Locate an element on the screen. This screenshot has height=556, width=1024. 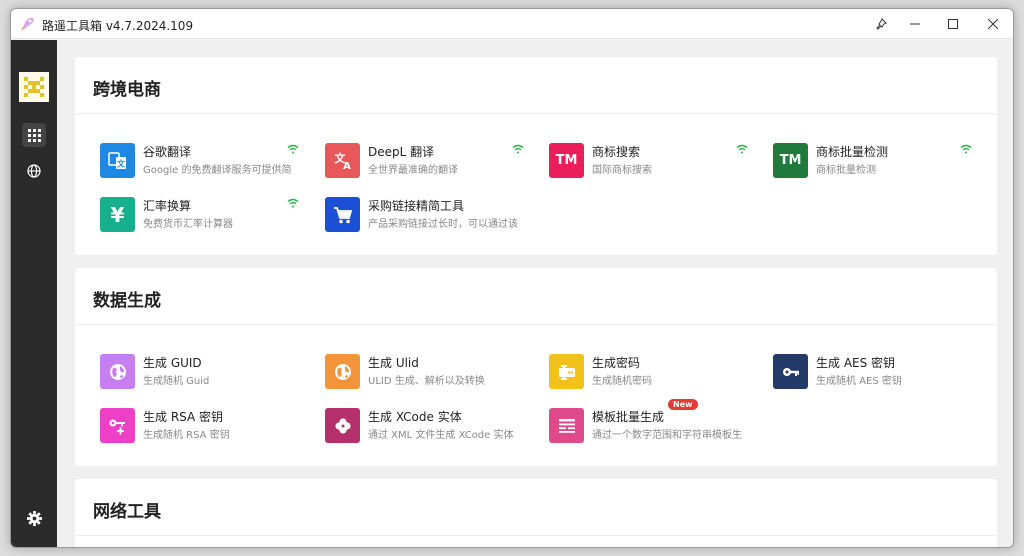
svg-text: A is located at coordinates (347, 166).